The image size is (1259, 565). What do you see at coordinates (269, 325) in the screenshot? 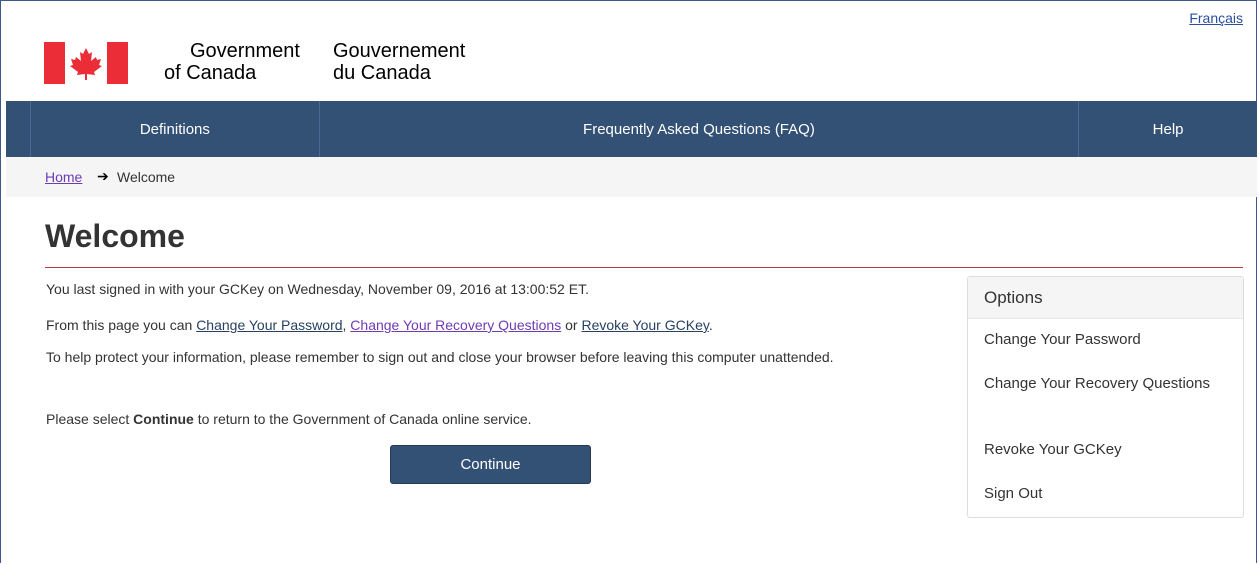
I see `change-password-link: Change Your Password` at bounding box center [269, 325].